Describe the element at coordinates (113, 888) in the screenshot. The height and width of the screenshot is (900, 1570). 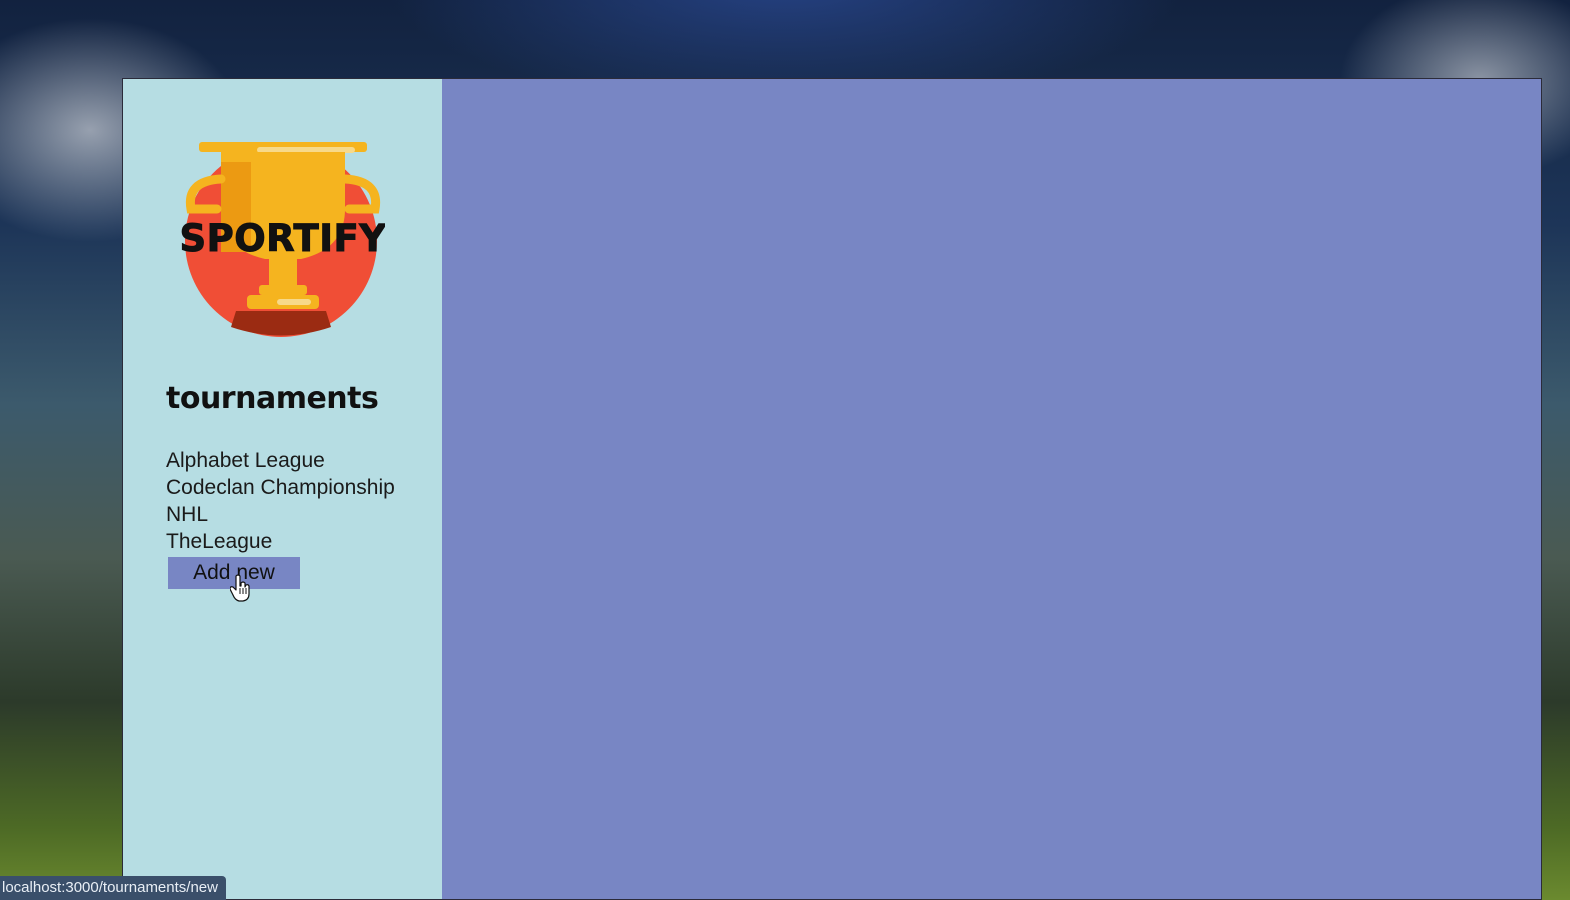
I see `browser-status-bar: localhost:3000/tournaments/new` at that location.